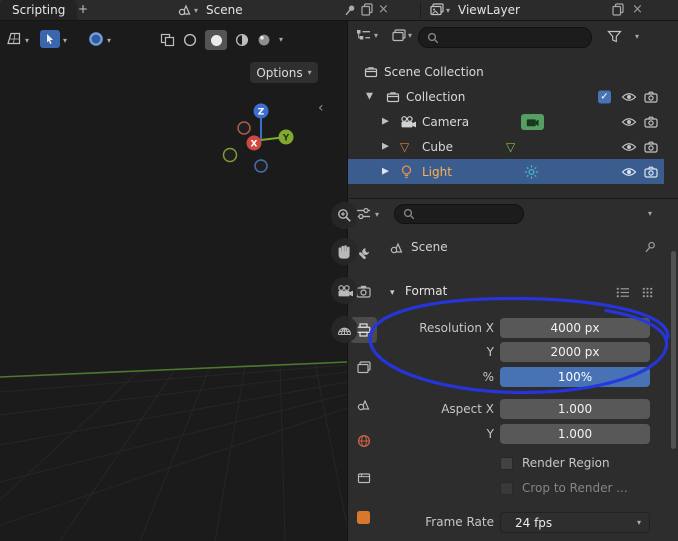  I want to click on camera-data-badge, so click(532, 121).